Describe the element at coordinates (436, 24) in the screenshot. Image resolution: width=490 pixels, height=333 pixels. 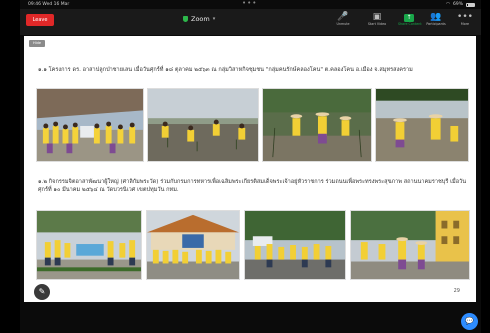
I see `participants-label: Participants` at that location.